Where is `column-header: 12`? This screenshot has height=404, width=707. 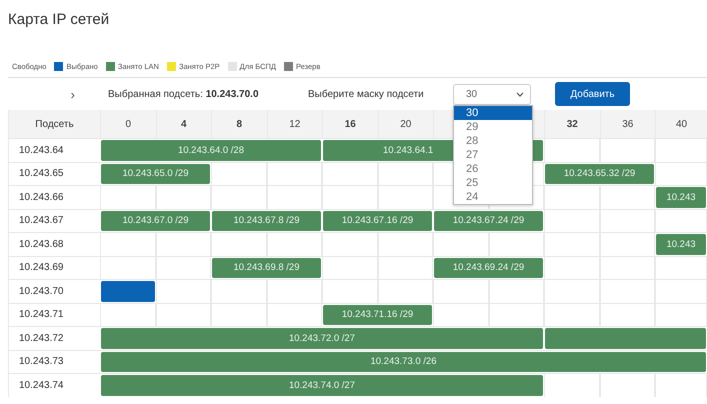
column-header: 12 is located at coordinates (294, 124).